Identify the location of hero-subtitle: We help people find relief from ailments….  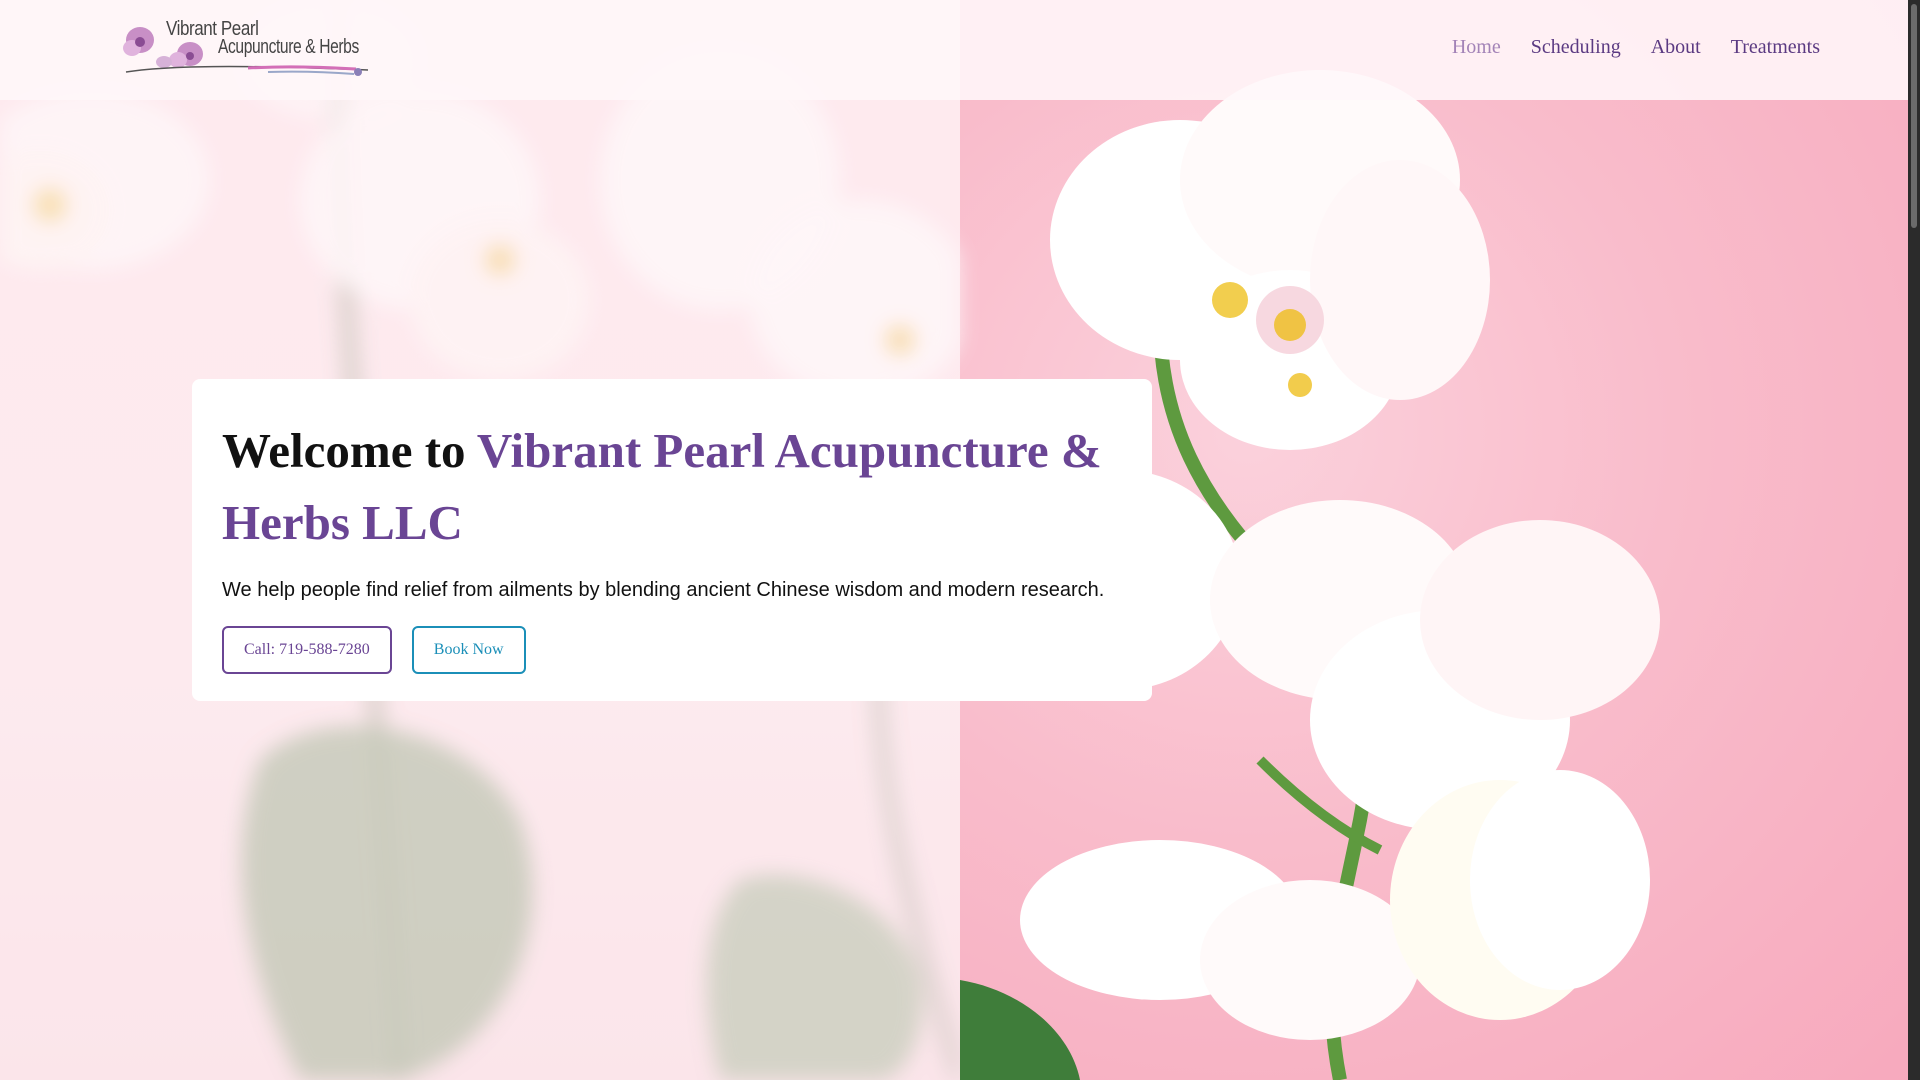
(663, 590).